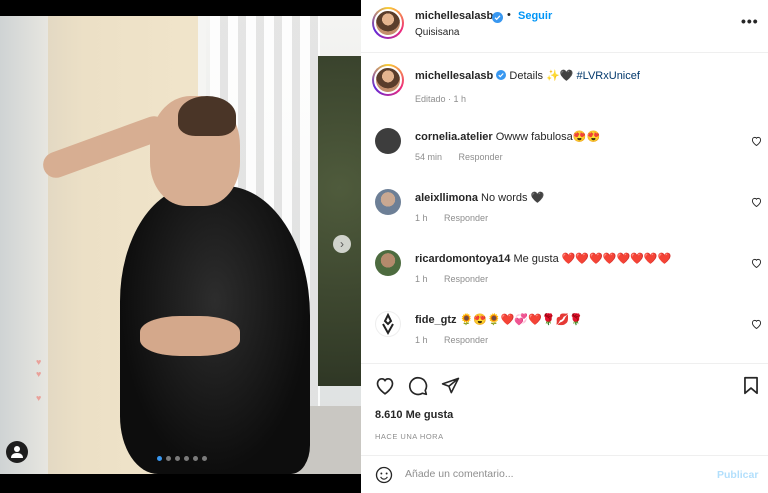  I want to click on comment-item: fide_gtz 🌻😍🌻❤️💞❤️🌹💋🌹 1 h Responder, so click(564, 335).